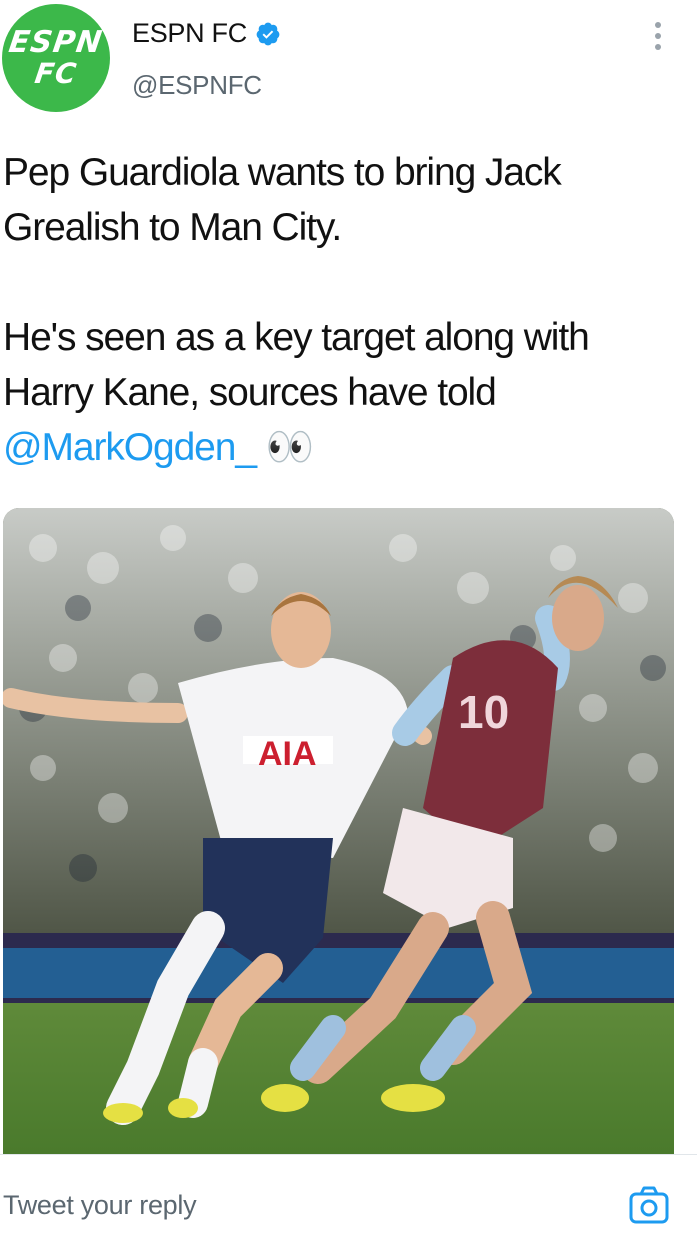 This screenshot has width=697, height=1240. I want to click on avatar-logo-line2: FC, so click(56, 73).